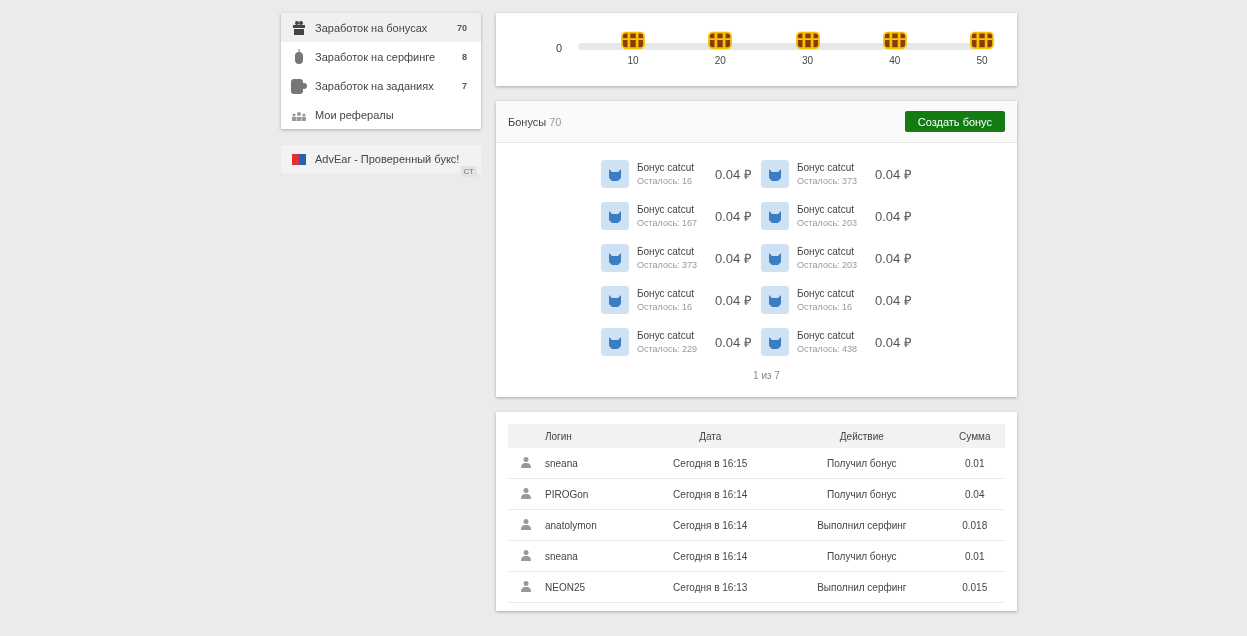 The image size is (1247, 636). Describe the element at coordinates (710, 587) in the screenshot. I see `table-cell: Сегодня в 16:13` at that location.